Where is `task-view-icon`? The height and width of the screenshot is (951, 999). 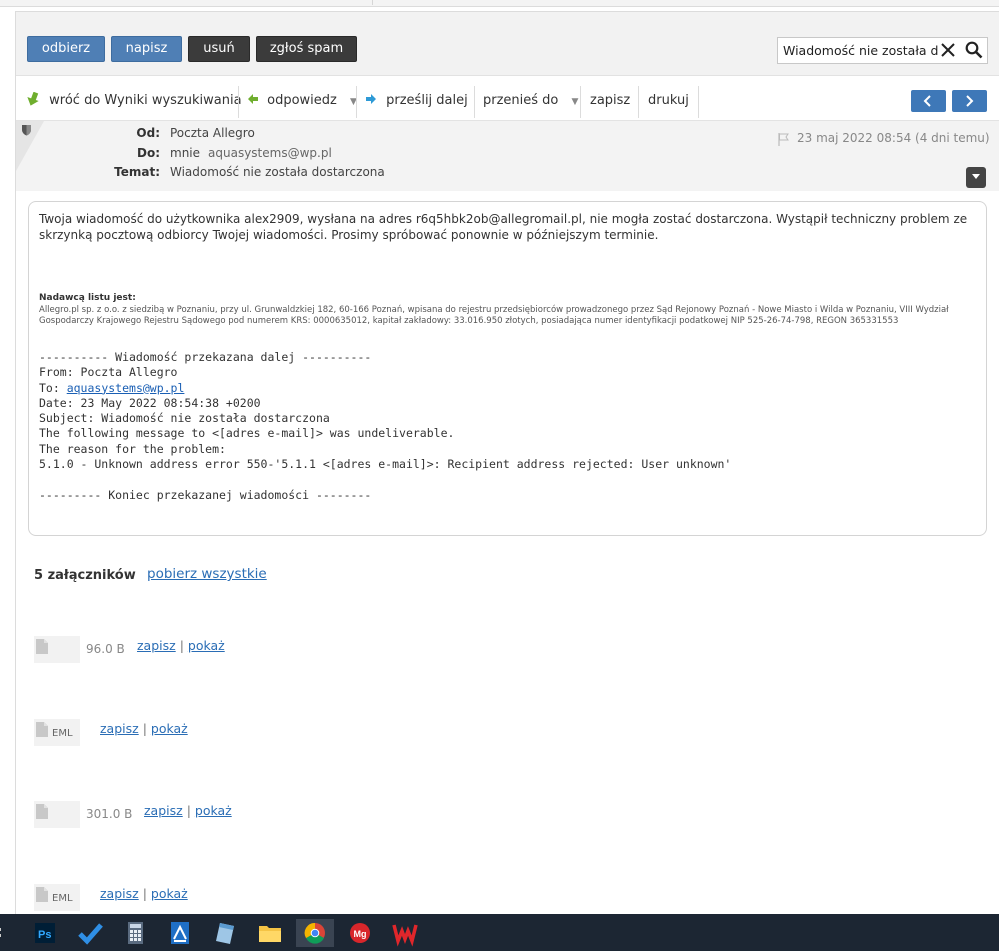
task-view-icon is located at coordinates (3, 933).